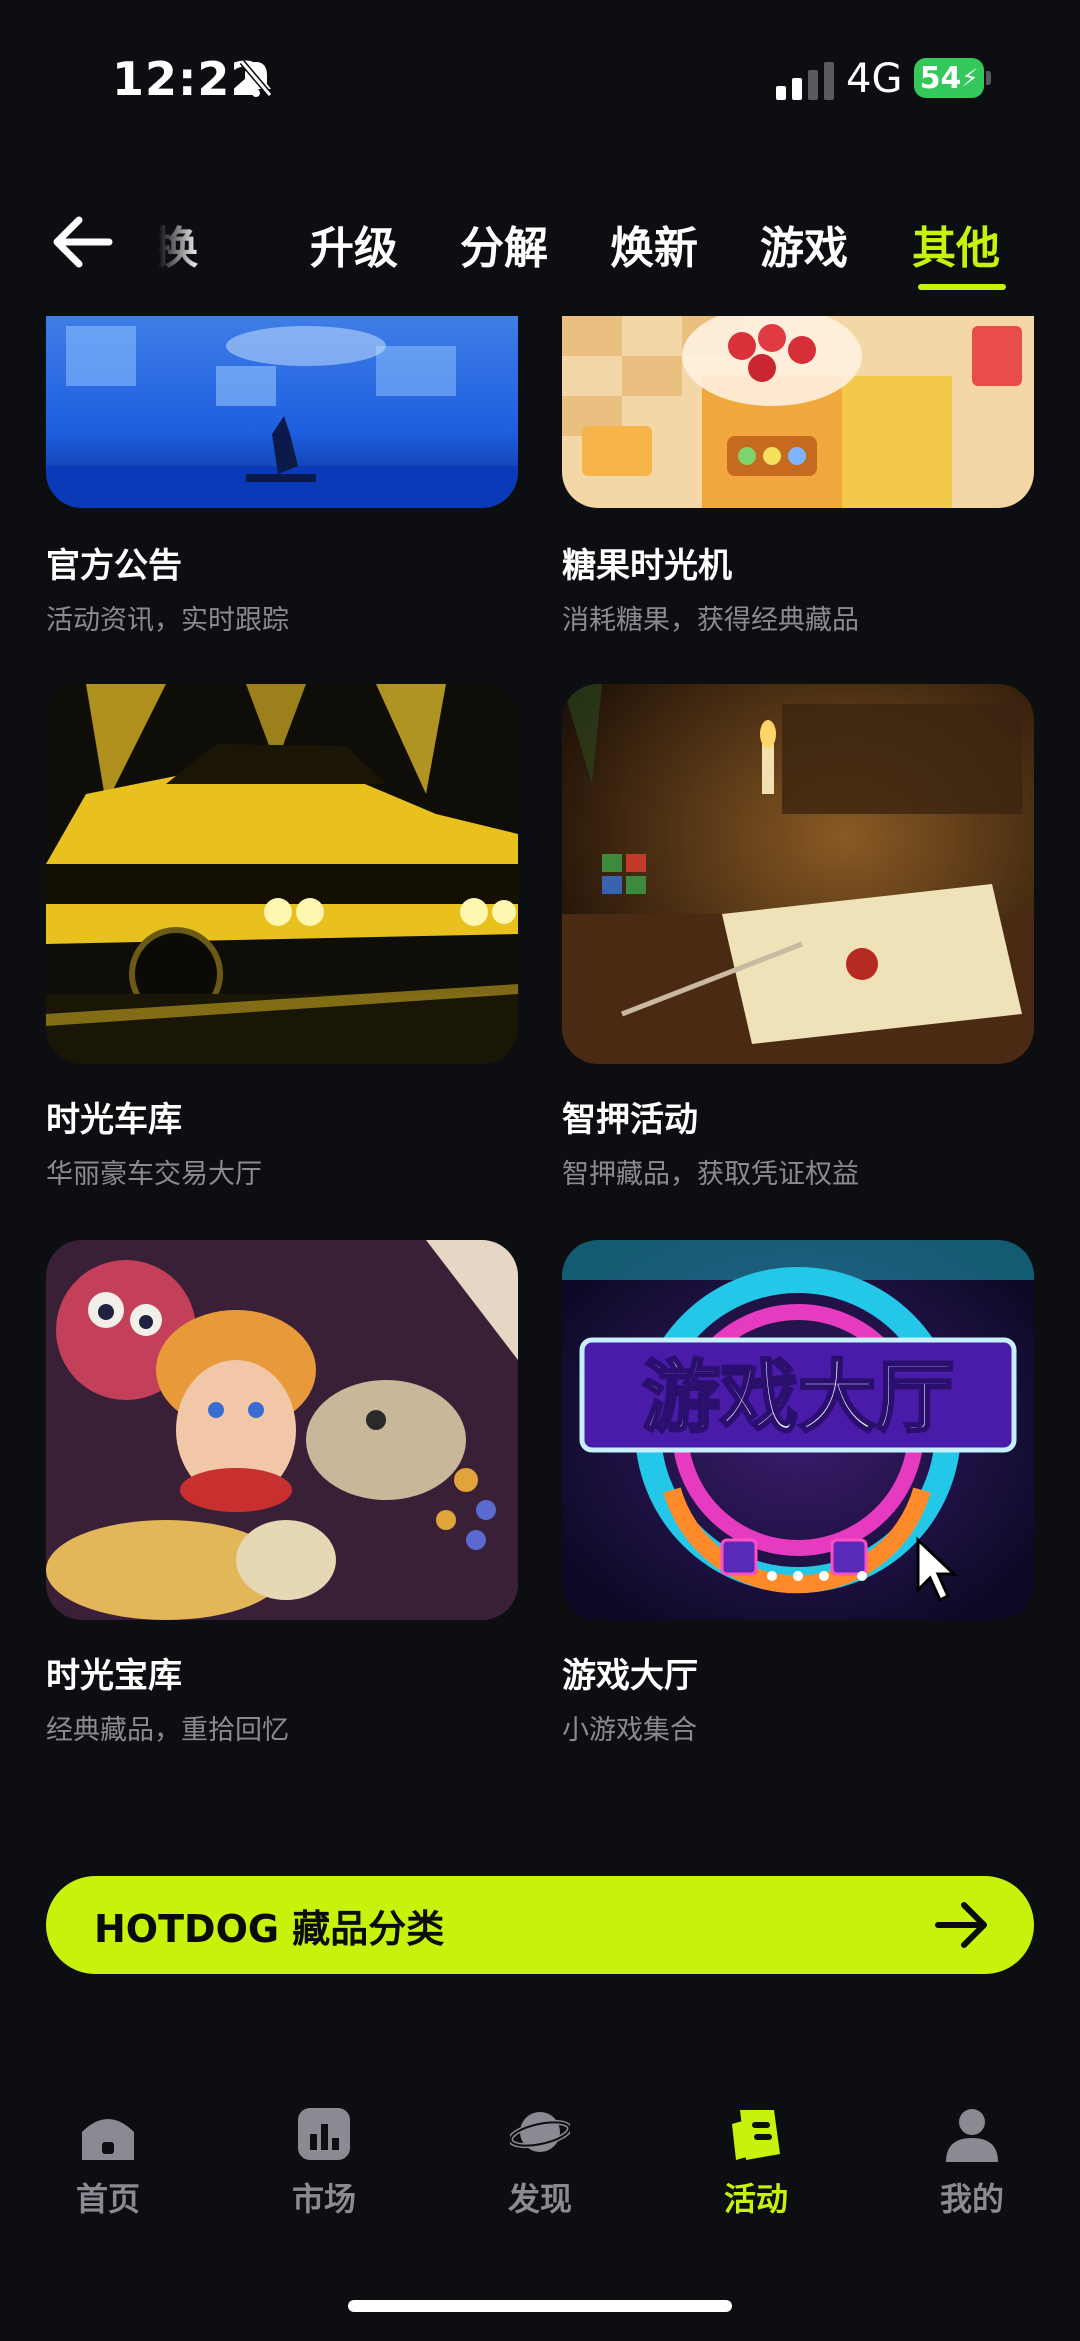  What do you see at coordinates (504, 244) in the screenshot?
I see `tab-decompose: 分解` at bounding box center [504, 244].